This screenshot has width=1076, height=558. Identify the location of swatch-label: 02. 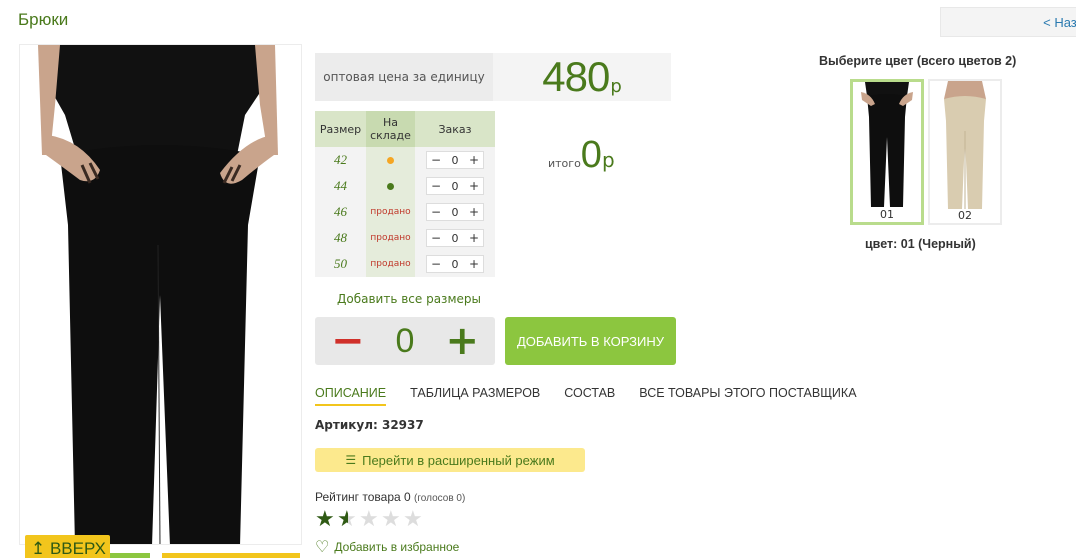
(965, 215).